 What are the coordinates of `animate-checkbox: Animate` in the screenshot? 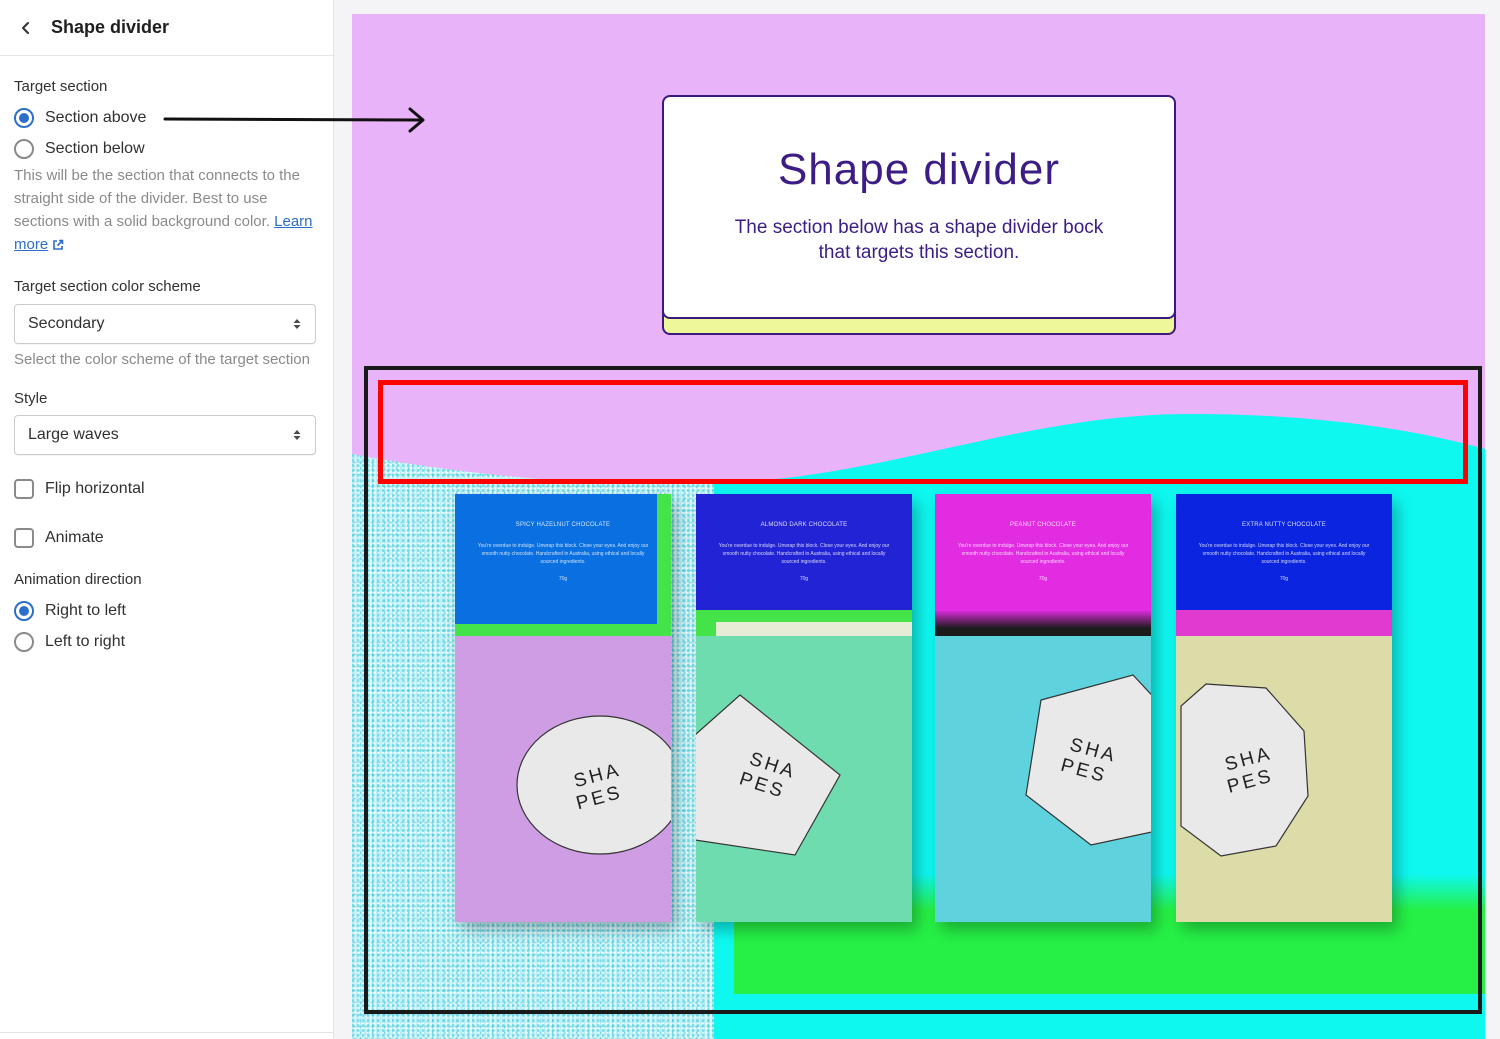 It's located at (166, 537).